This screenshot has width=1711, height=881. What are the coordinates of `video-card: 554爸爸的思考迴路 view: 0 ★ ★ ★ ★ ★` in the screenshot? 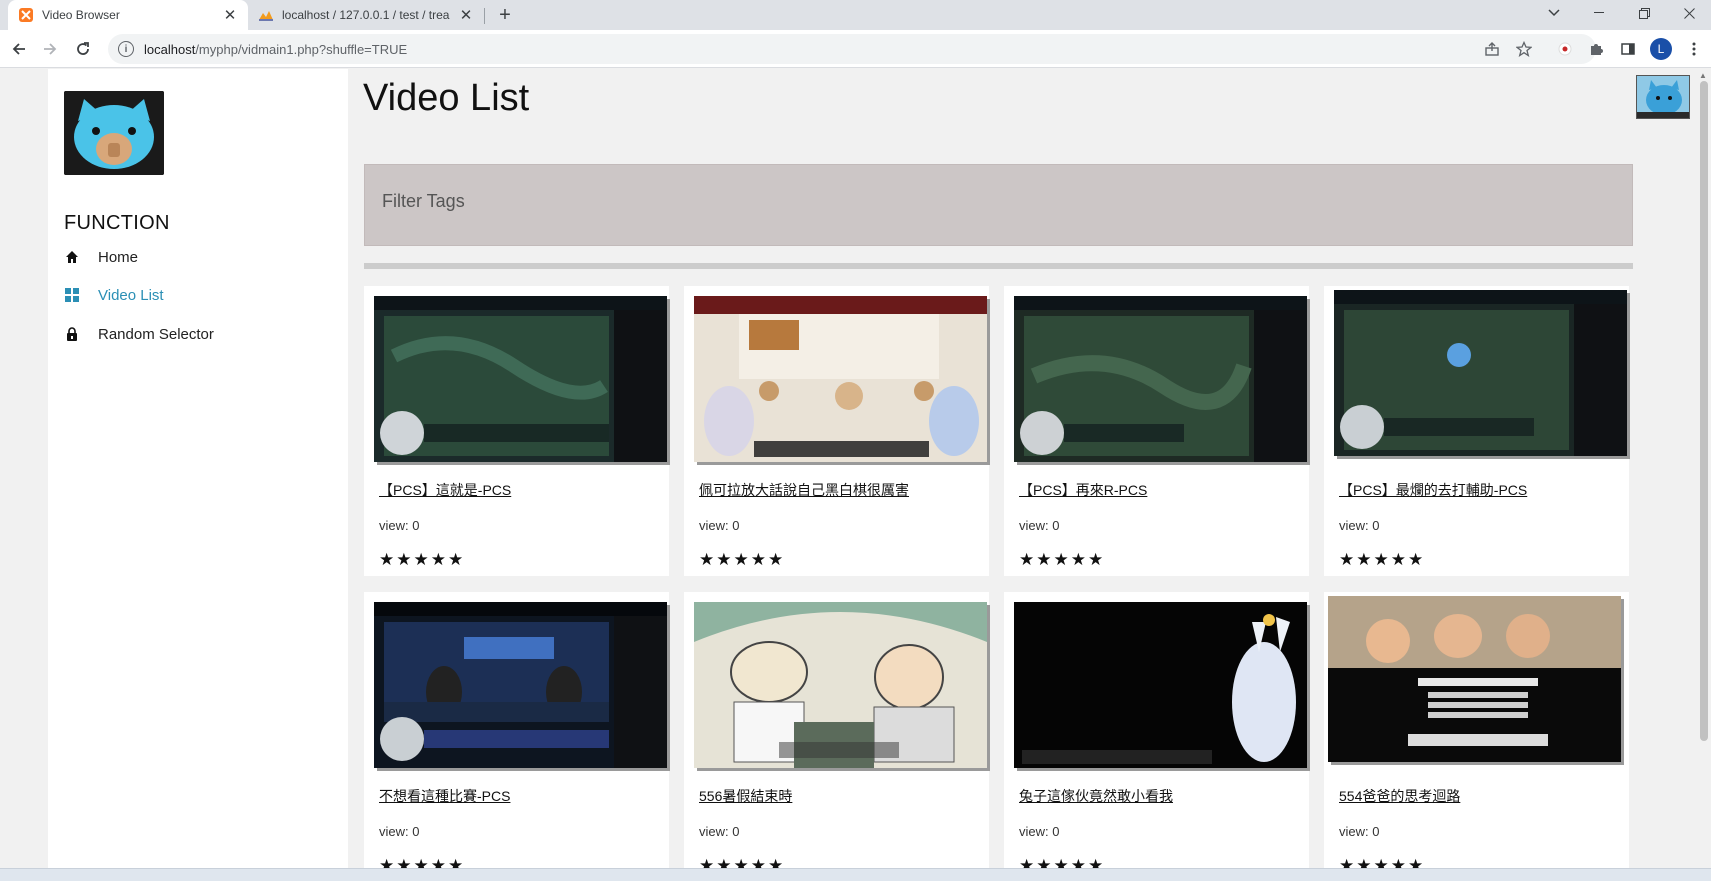 It's located at (1476, 736).